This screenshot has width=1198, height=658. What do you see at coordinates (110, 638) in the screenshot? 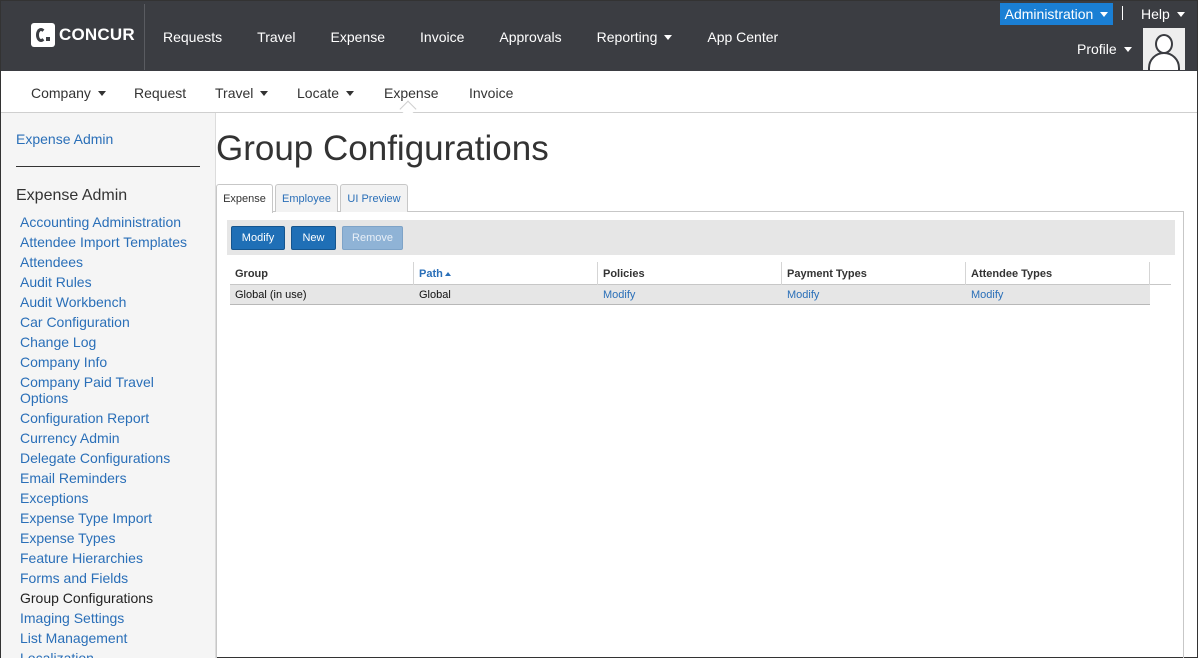
I see `sidebar-item-list-management: List Management` at bounding box center [110, 638].